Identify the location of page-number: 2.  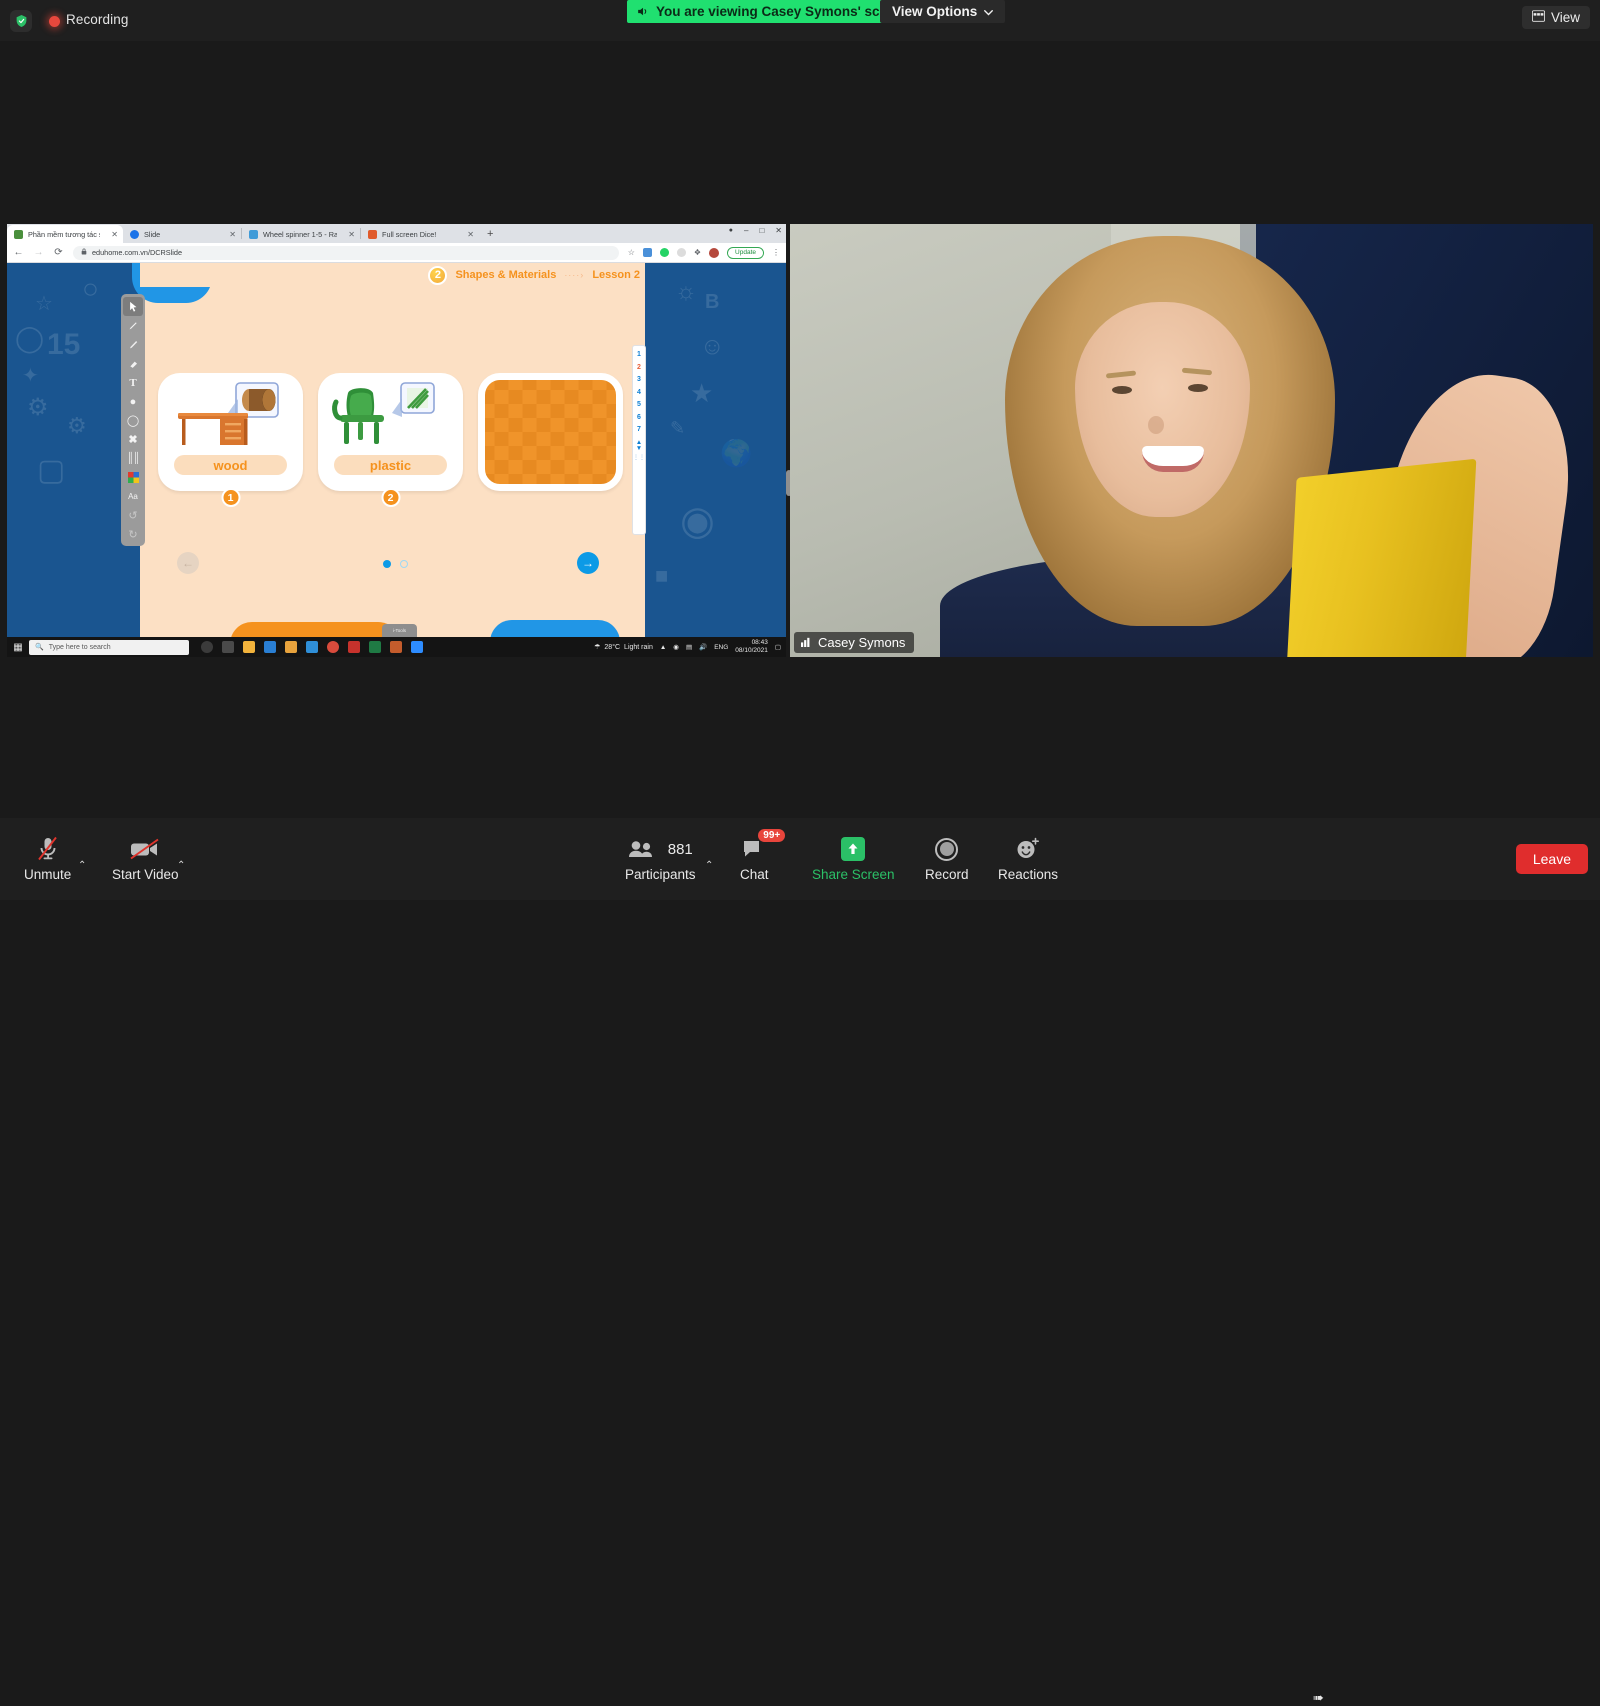
(639, 367).